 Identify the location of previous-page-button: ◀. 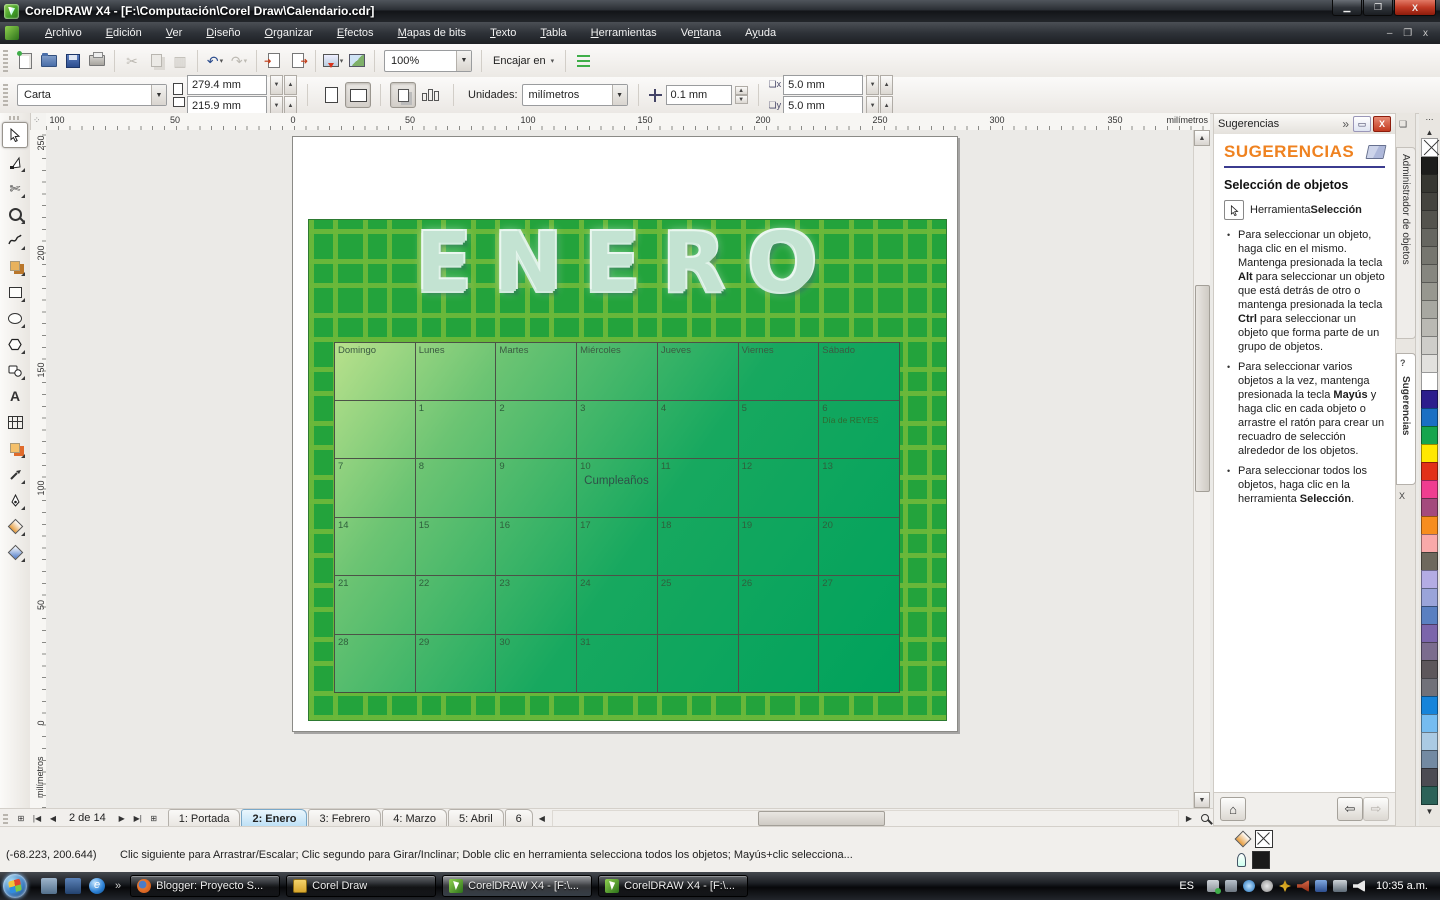
(53, 818).